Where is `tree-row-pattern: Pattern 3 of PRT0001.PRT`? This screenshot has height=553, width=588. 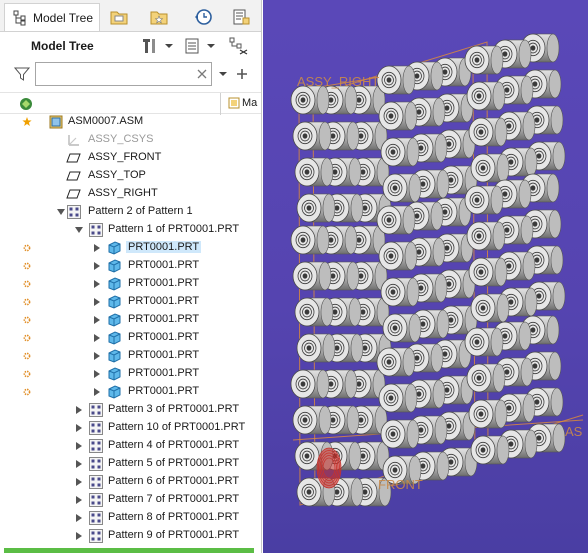 tree-row-pattern: Pattern 3 of PRT0001.PRT is located at coordinates (130, 410).